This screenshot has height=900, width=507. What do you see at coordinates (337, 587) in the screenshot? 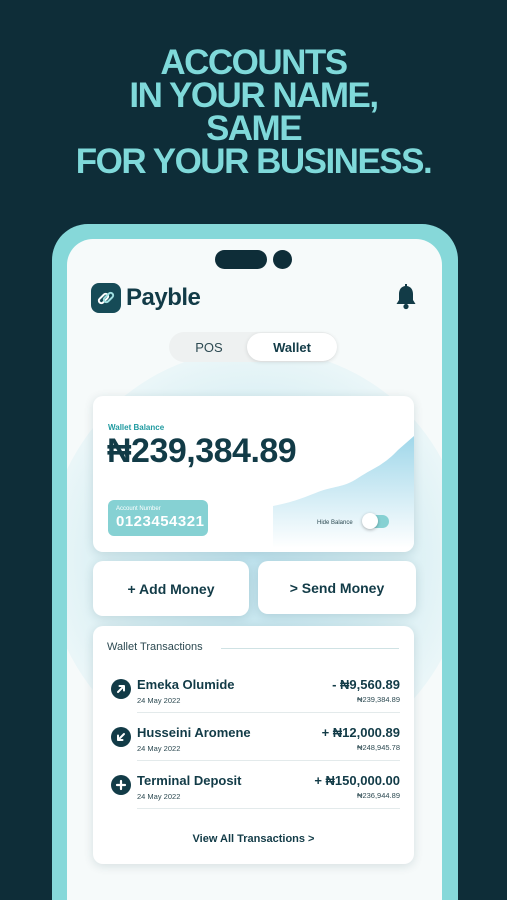
I see `send-money-button: > Send Money` at bounding box center [337, 587].